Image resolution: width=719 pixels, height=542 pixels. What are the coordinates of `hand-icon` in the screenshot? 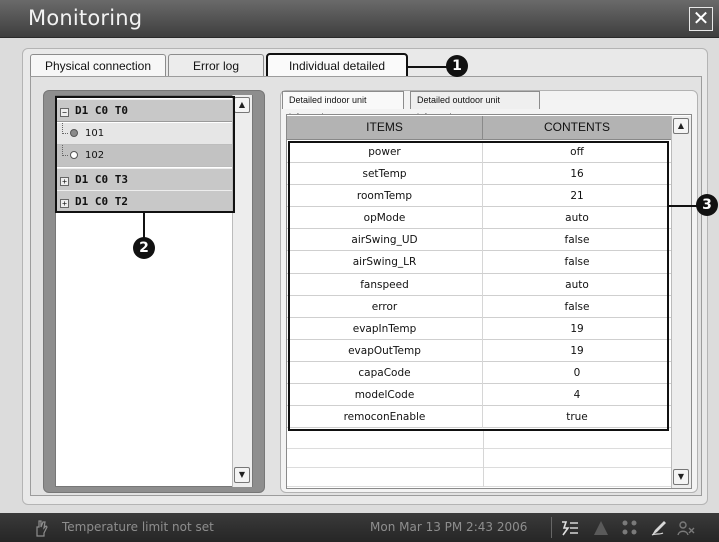 It's located at (42, 528).